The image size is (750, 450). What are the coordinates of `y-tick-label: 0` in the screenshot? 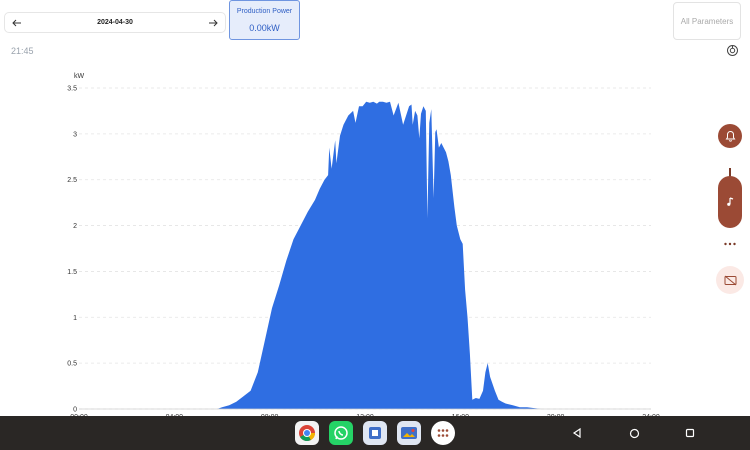 It's located at (75, 410).